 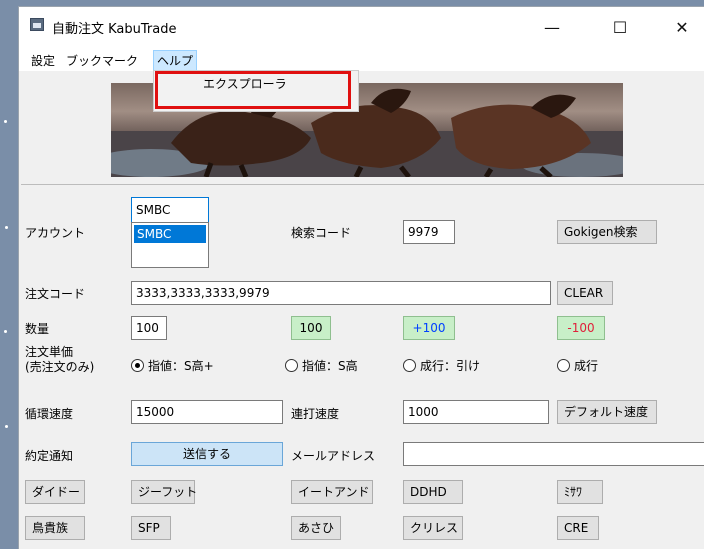 I want to click on title-bar: 自動注文 KabuTrade — ☐ ✕, so click(x=361, y=27).